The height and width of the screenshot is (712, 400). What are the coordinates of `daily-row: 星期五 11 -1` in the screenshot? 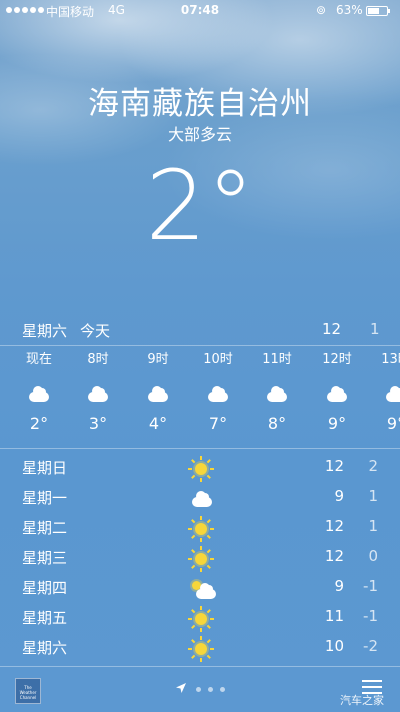 It's located at (200, 618).